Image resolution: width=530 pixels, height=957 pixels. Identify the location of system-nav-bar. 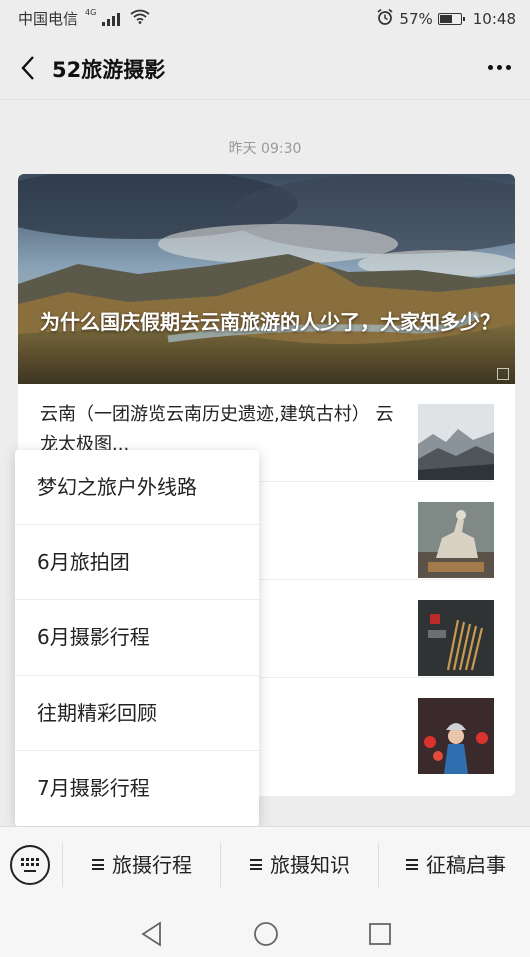
(265, 931).